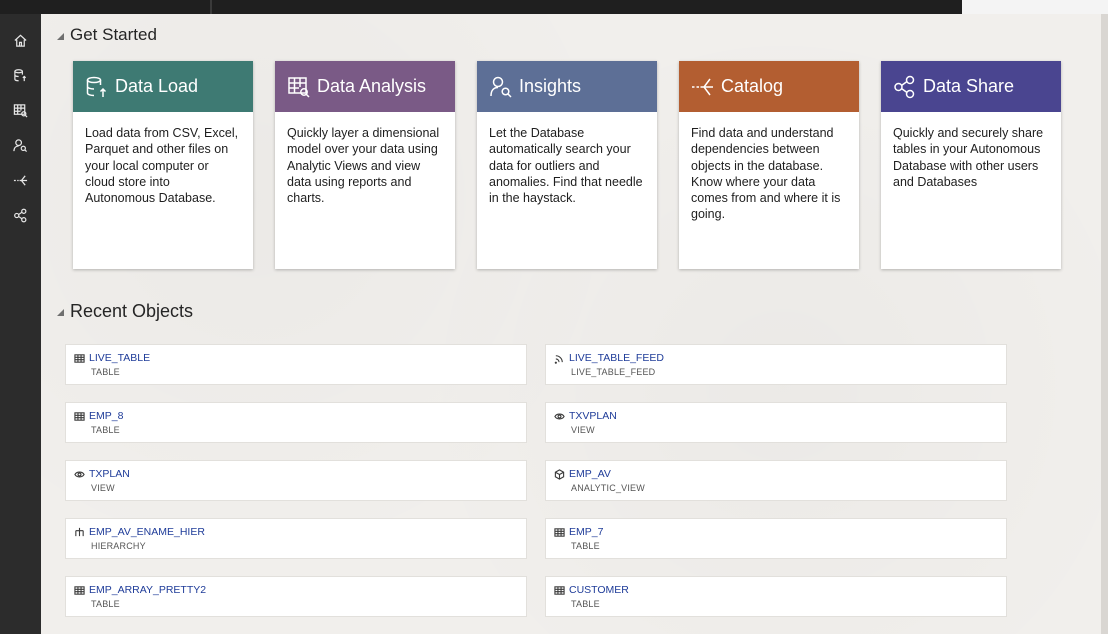  I want to click on sidebar-item-catalog, so click(21, 180).